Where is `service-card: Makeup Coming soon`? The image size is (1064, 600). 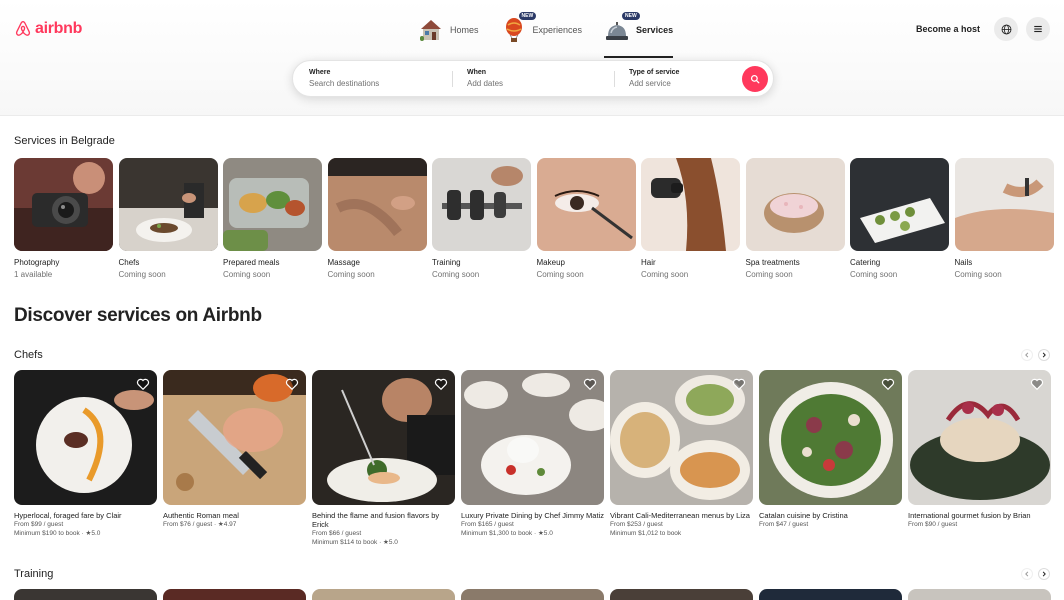 service-card: Makeup Coming soon is located at coordinates (586, 218).